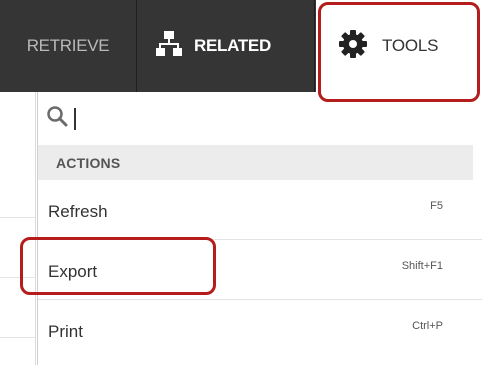 Image resolution: width=482 pixels, height=365 pixels. I want to click on tab-tools: TOOLS, so click(399, 46).